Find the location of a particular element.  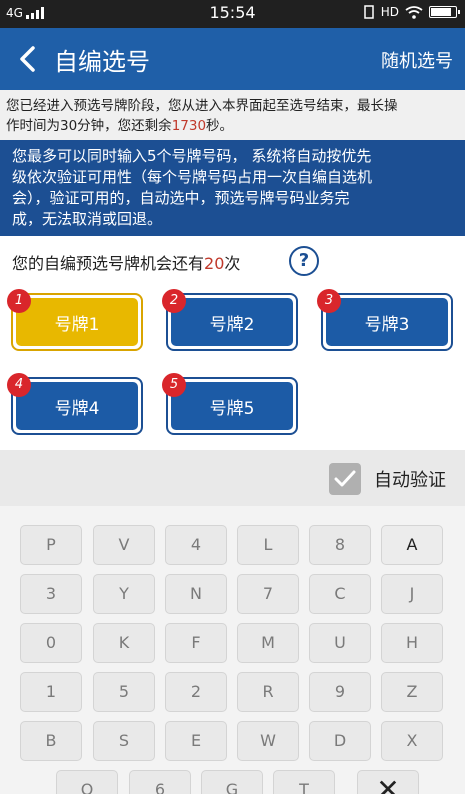

auto-verify-checkbox is located at coordinates (345, 479).